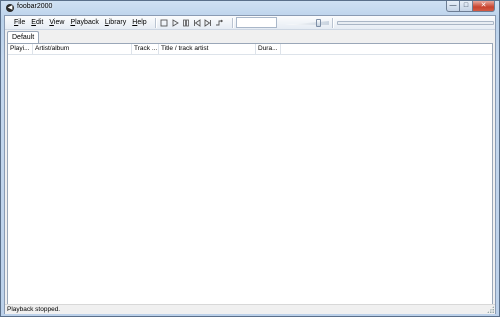 The width and height of the screenshot is (500, 317). I want to click on menu-view: View, so click(56, 23).